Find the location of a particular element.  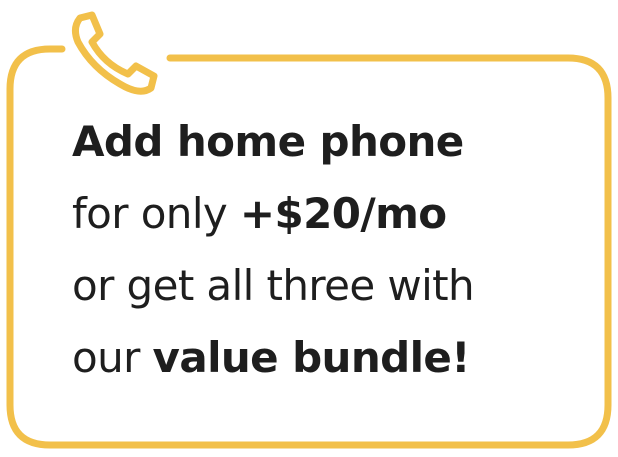

promo-line-1: Add home phone is located at coordinates (332, 142).